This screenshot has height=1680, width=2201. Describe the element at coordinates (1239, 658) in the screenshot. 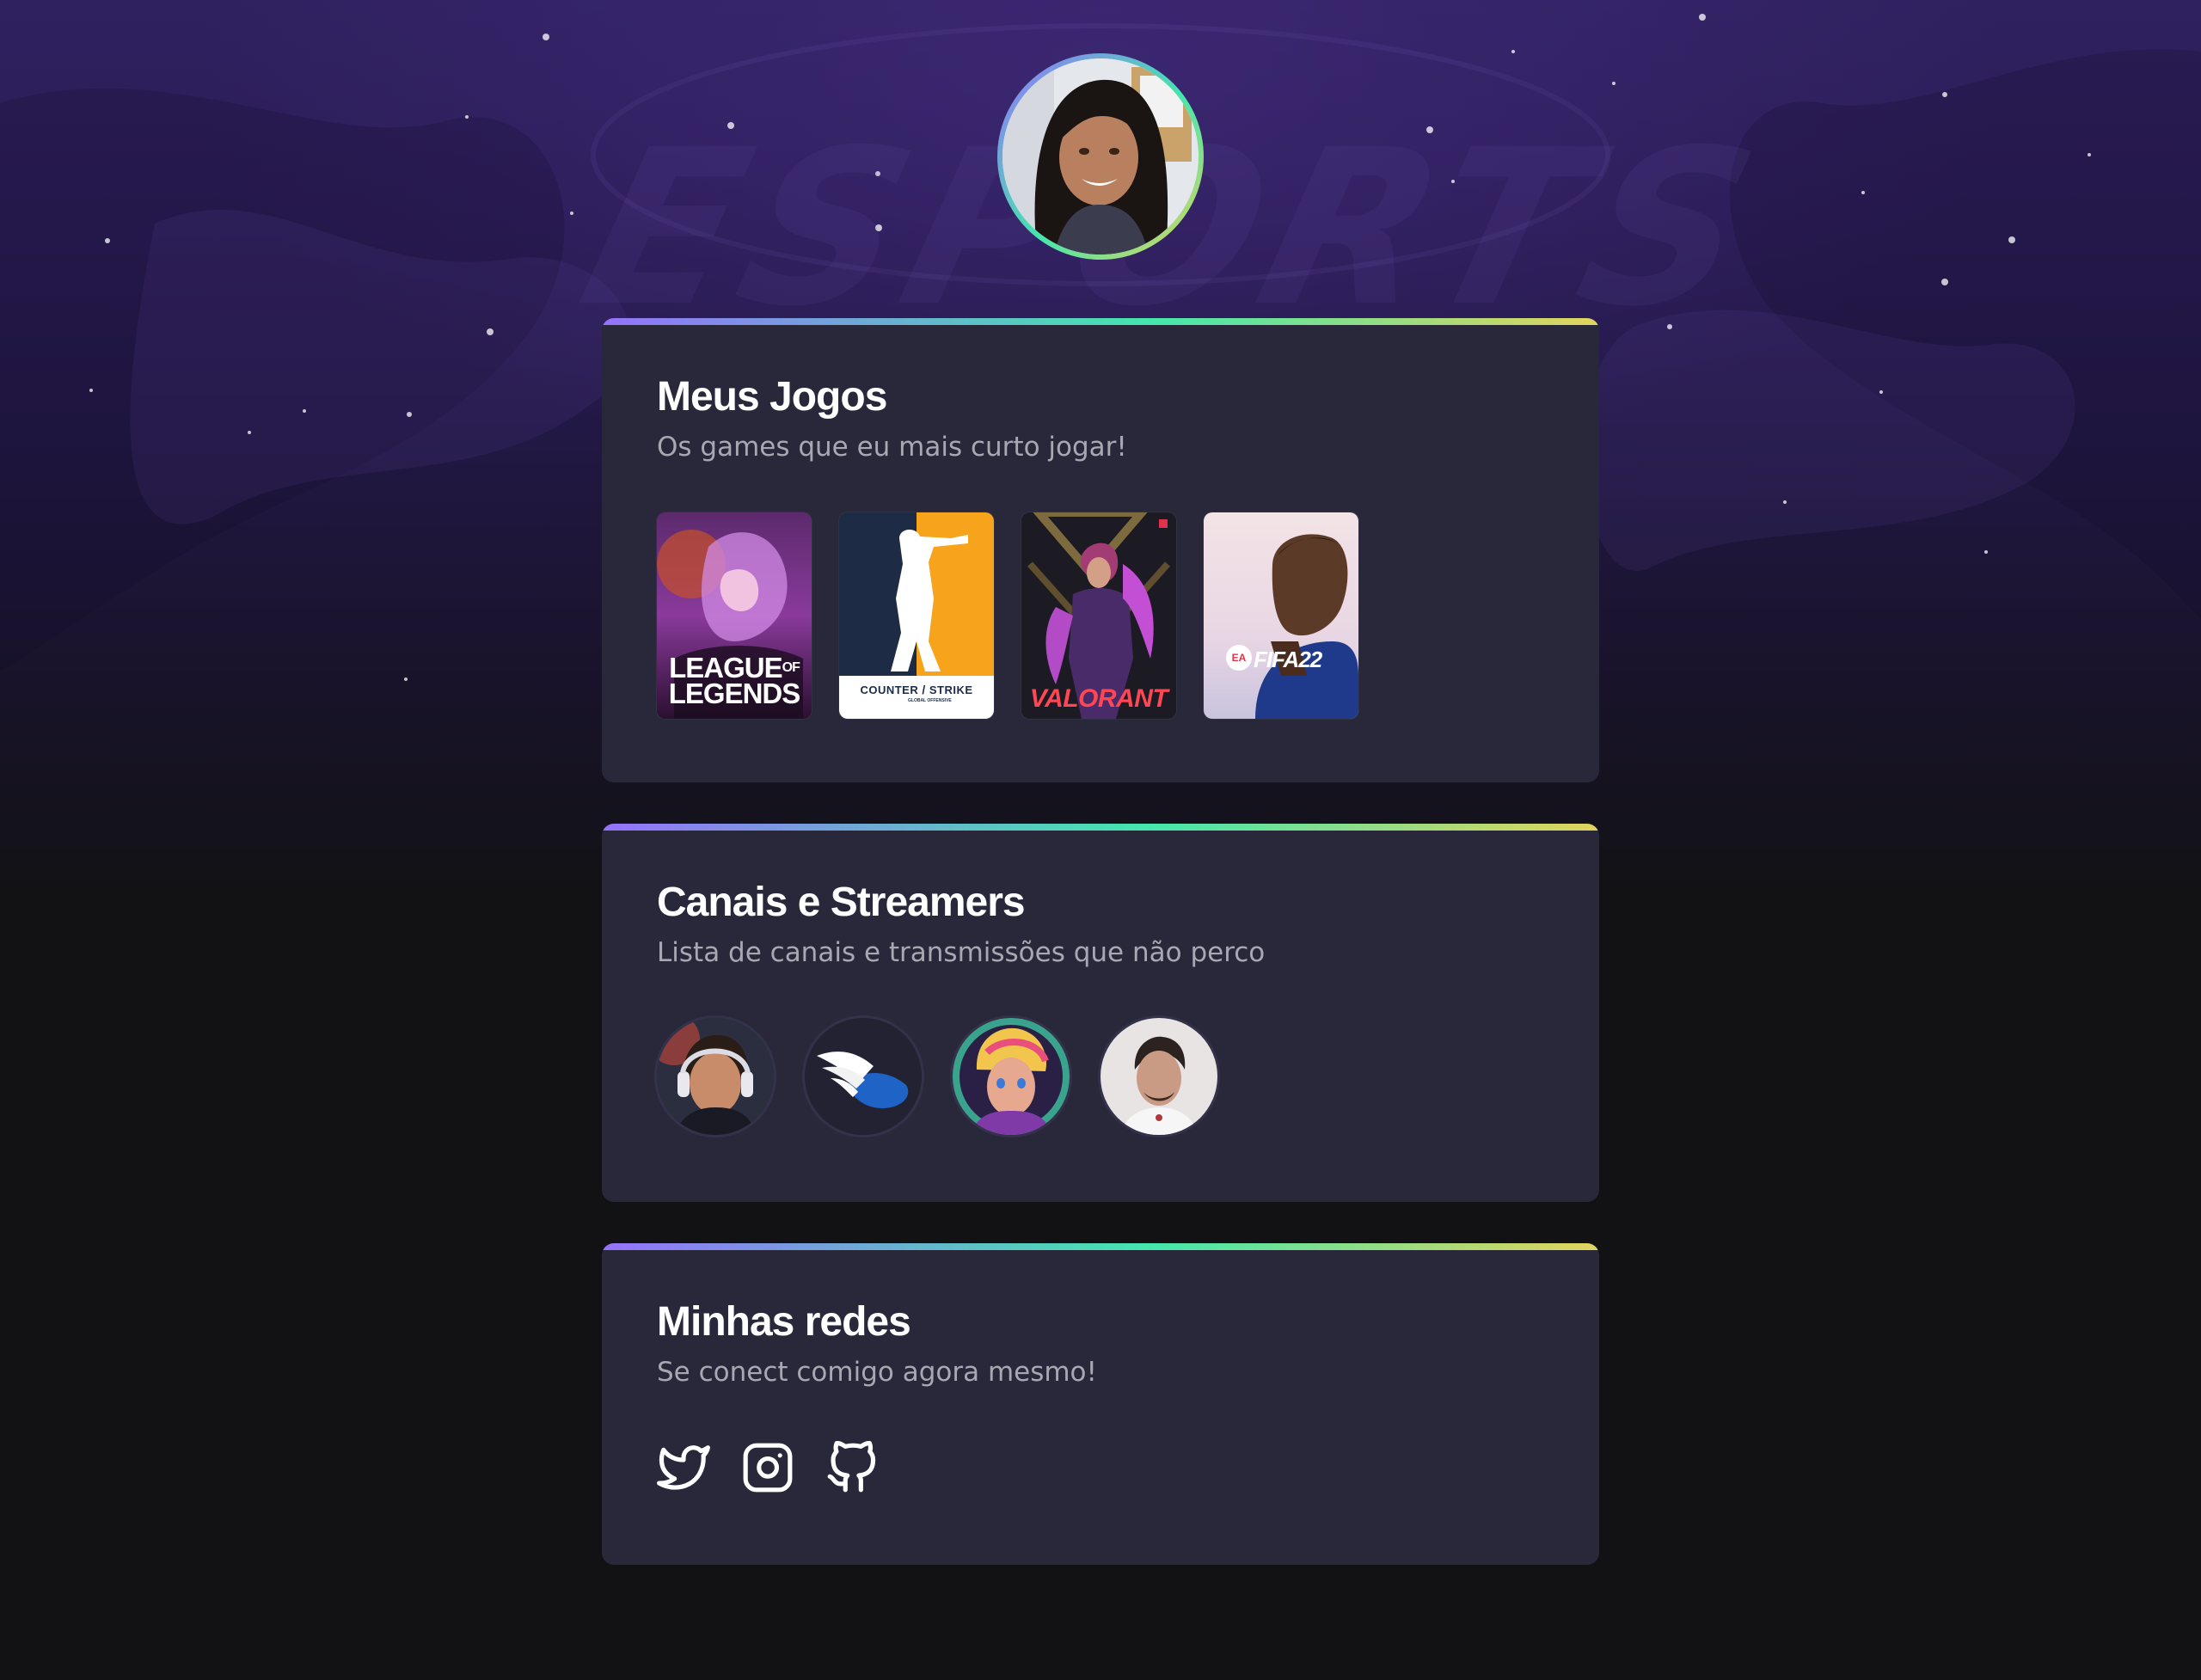

I see `fifa-ea-badge: EA` at that location.